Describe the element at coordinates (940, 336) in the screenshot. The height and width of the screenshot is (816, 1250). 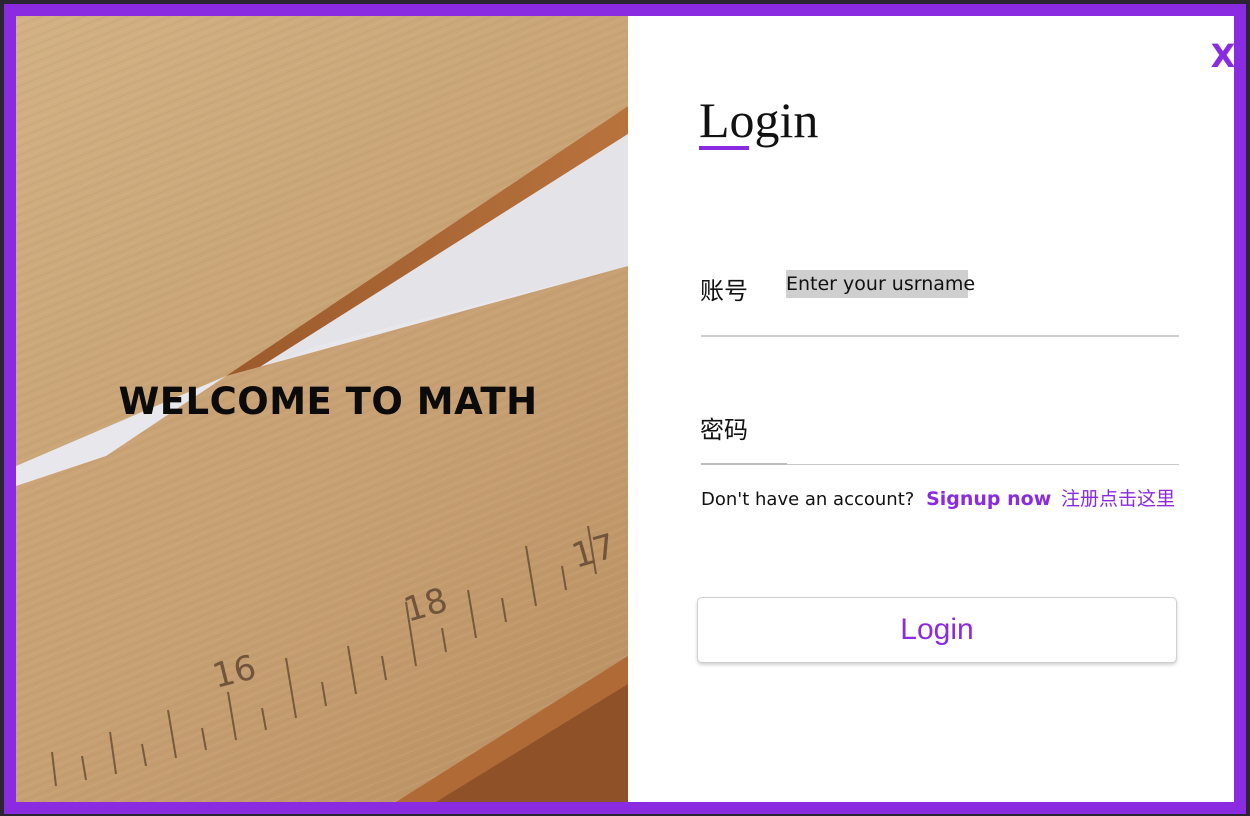
I see `username-divider` at that location.